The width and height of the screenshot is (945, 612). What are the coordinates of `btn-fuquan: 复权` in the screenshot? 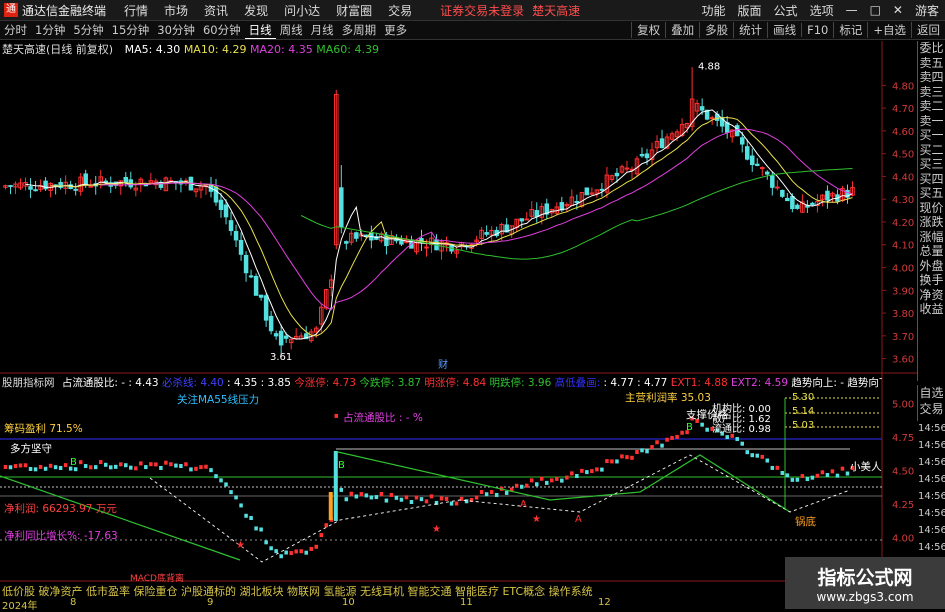 It's located at (648, 30).